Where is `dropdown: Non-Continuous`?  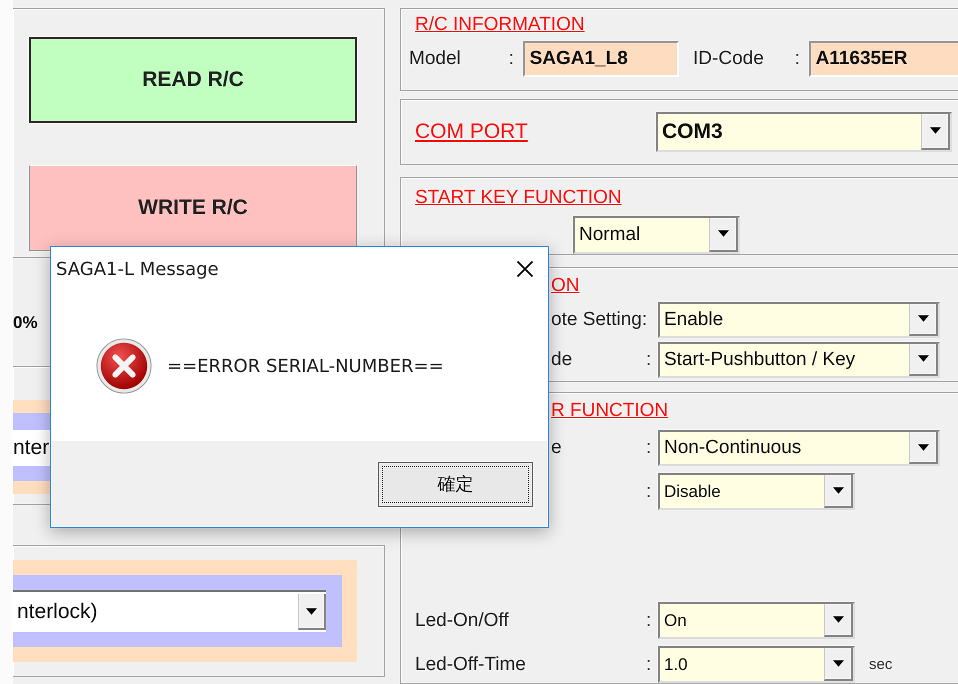 dropdown: Non-Continuous is located at coordinates (799, 448).